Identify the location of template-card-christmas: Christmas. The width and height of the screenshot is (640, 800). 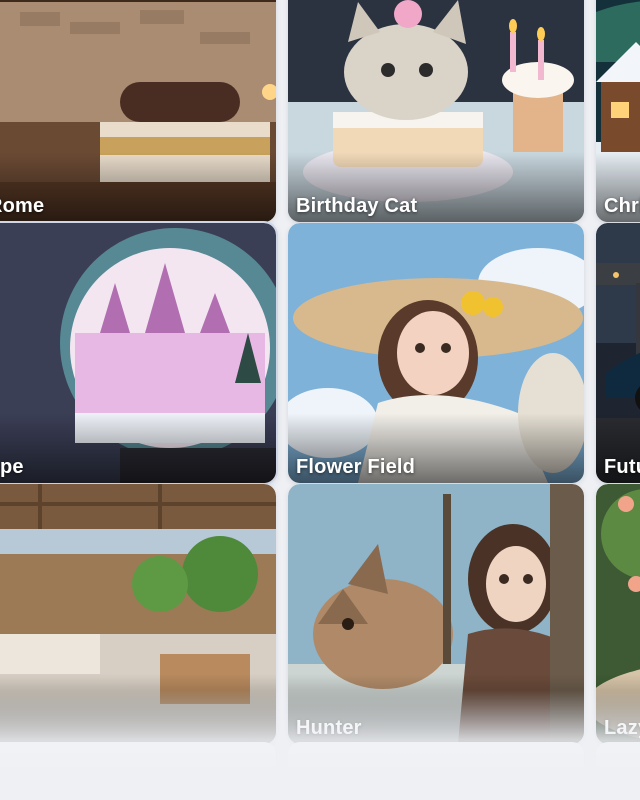
(618, 111).